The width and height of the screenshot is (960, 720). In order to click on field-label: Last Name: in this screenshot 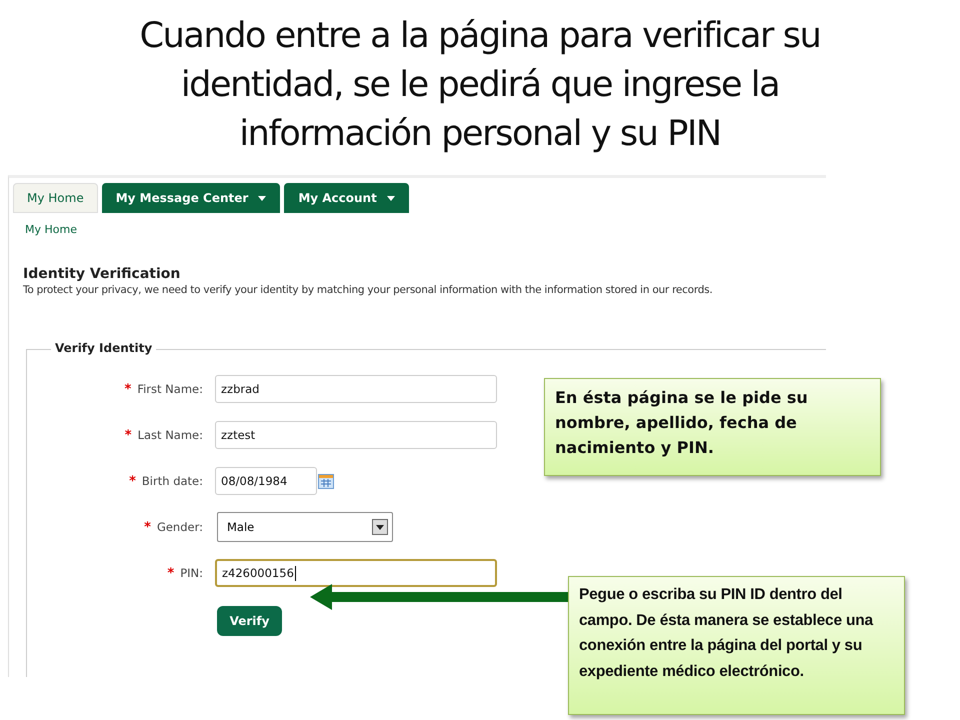, I will do `click(170, 435)`.